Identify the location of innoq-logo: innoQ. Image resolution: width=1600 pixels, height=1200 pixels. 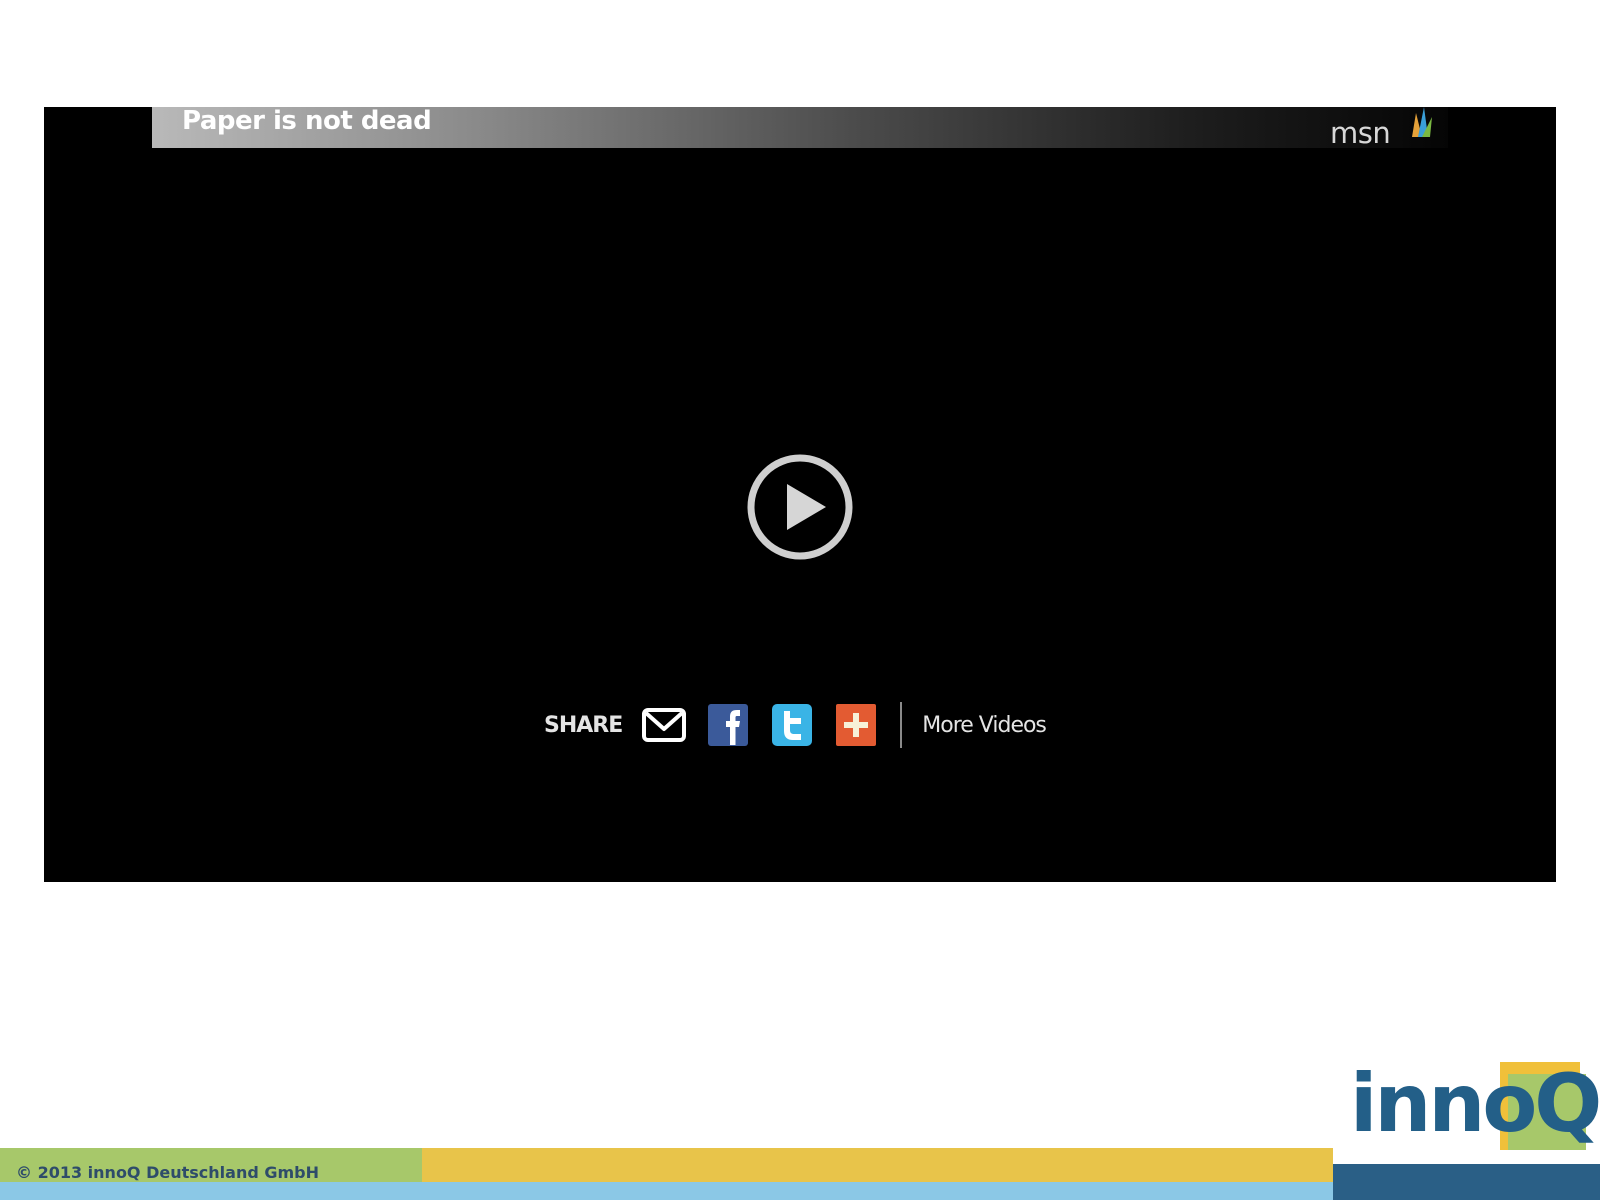
(1475, 1105).